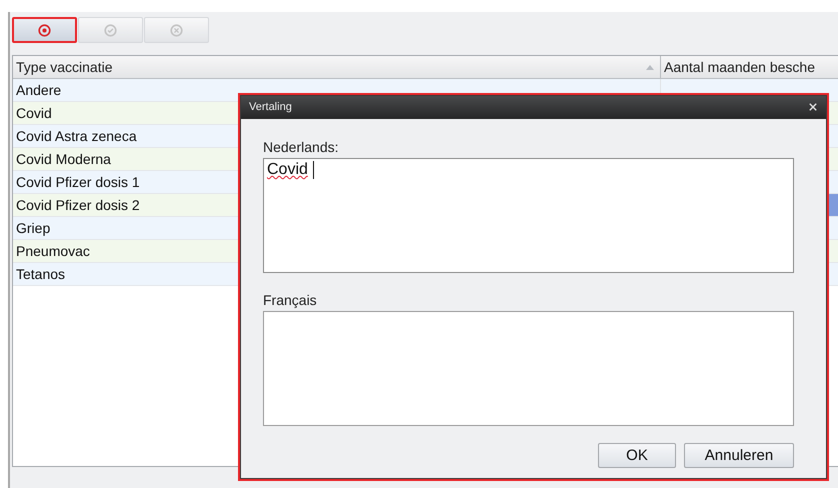 The width and height of the screenshot is (838, 488). Describe the element at coordinates (650, 67) in the screenshot. I see `sort-arrow-icon` at that location.